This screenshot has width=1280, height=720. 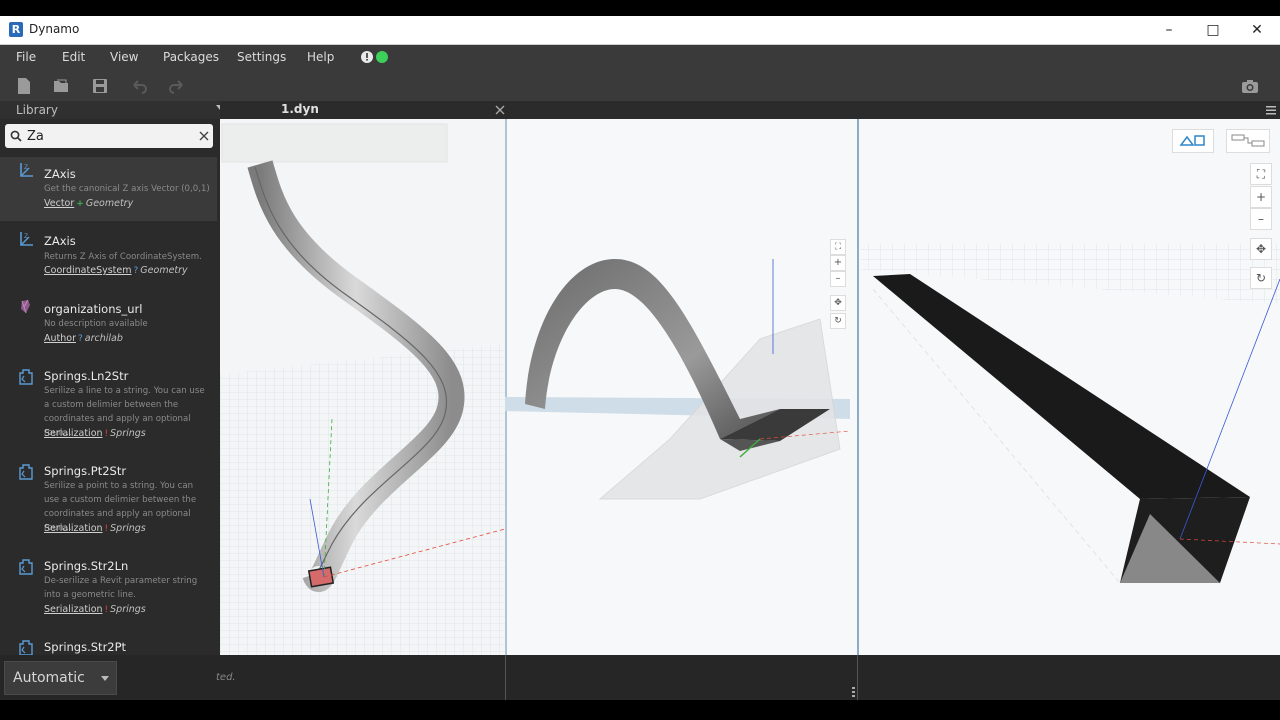 What do you see at coordinates (1271, 110) in the screenshot?
I see `tab-menu-icon` at bounding box center [1271, 110].